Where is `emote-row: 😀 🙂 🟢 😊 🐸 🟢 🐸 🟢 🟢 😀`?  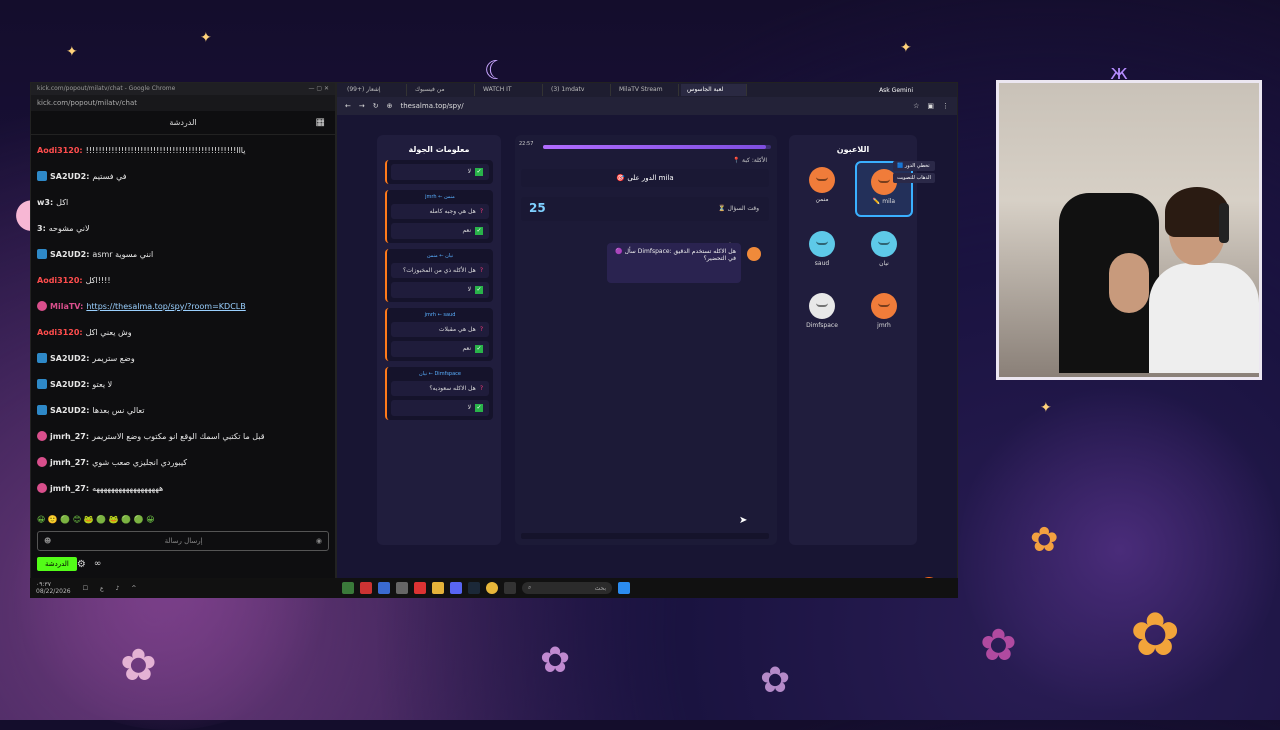
emote-row: 😀 🙂 🟢 😊 🐸 🟢 🐸 🟢 🟢 😀 is located at coordinates (183, 522).